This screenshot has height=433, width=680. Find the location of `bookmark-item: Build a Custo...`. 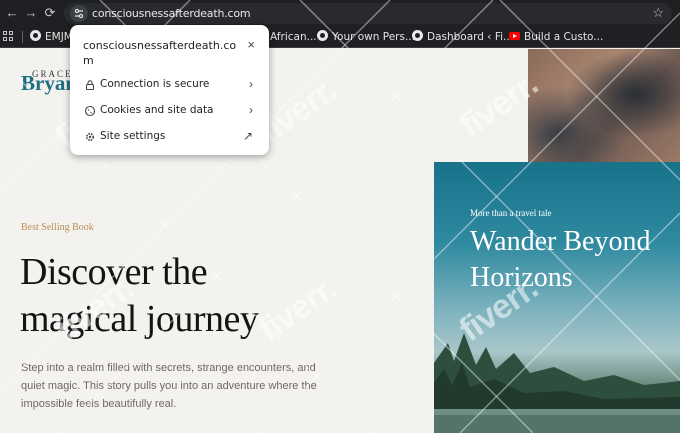

bookmark-item: Build a Custo... is located at coordinates (556, 37).